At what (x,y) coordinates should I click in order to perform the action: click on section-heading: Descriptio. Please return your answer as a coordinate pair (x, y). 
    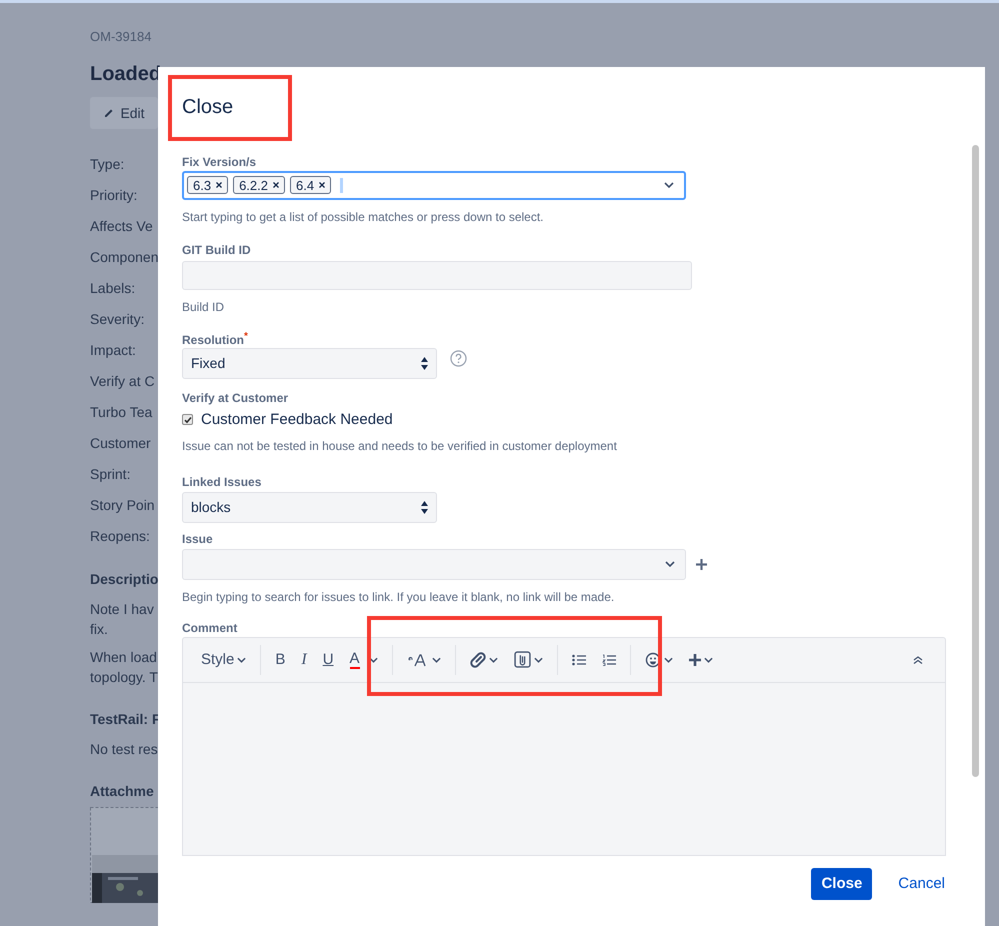
    Looking at the image, I should click on (124, 579).